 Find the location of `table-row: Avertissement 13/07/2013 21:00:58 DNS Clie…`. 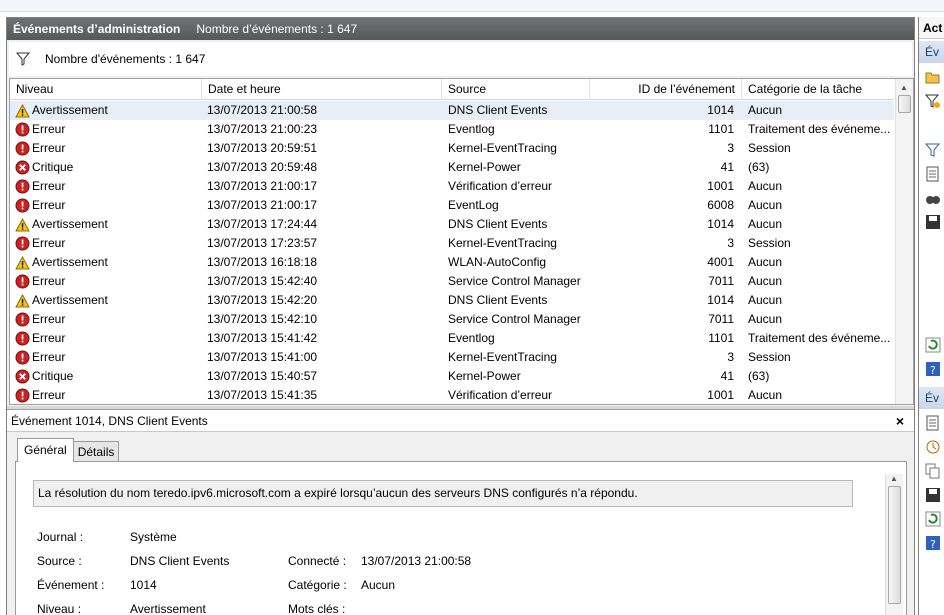

table-row: Avertissement 13/07/2013 21:00:58 DNS Clie… is located at coordinates (452, 110).